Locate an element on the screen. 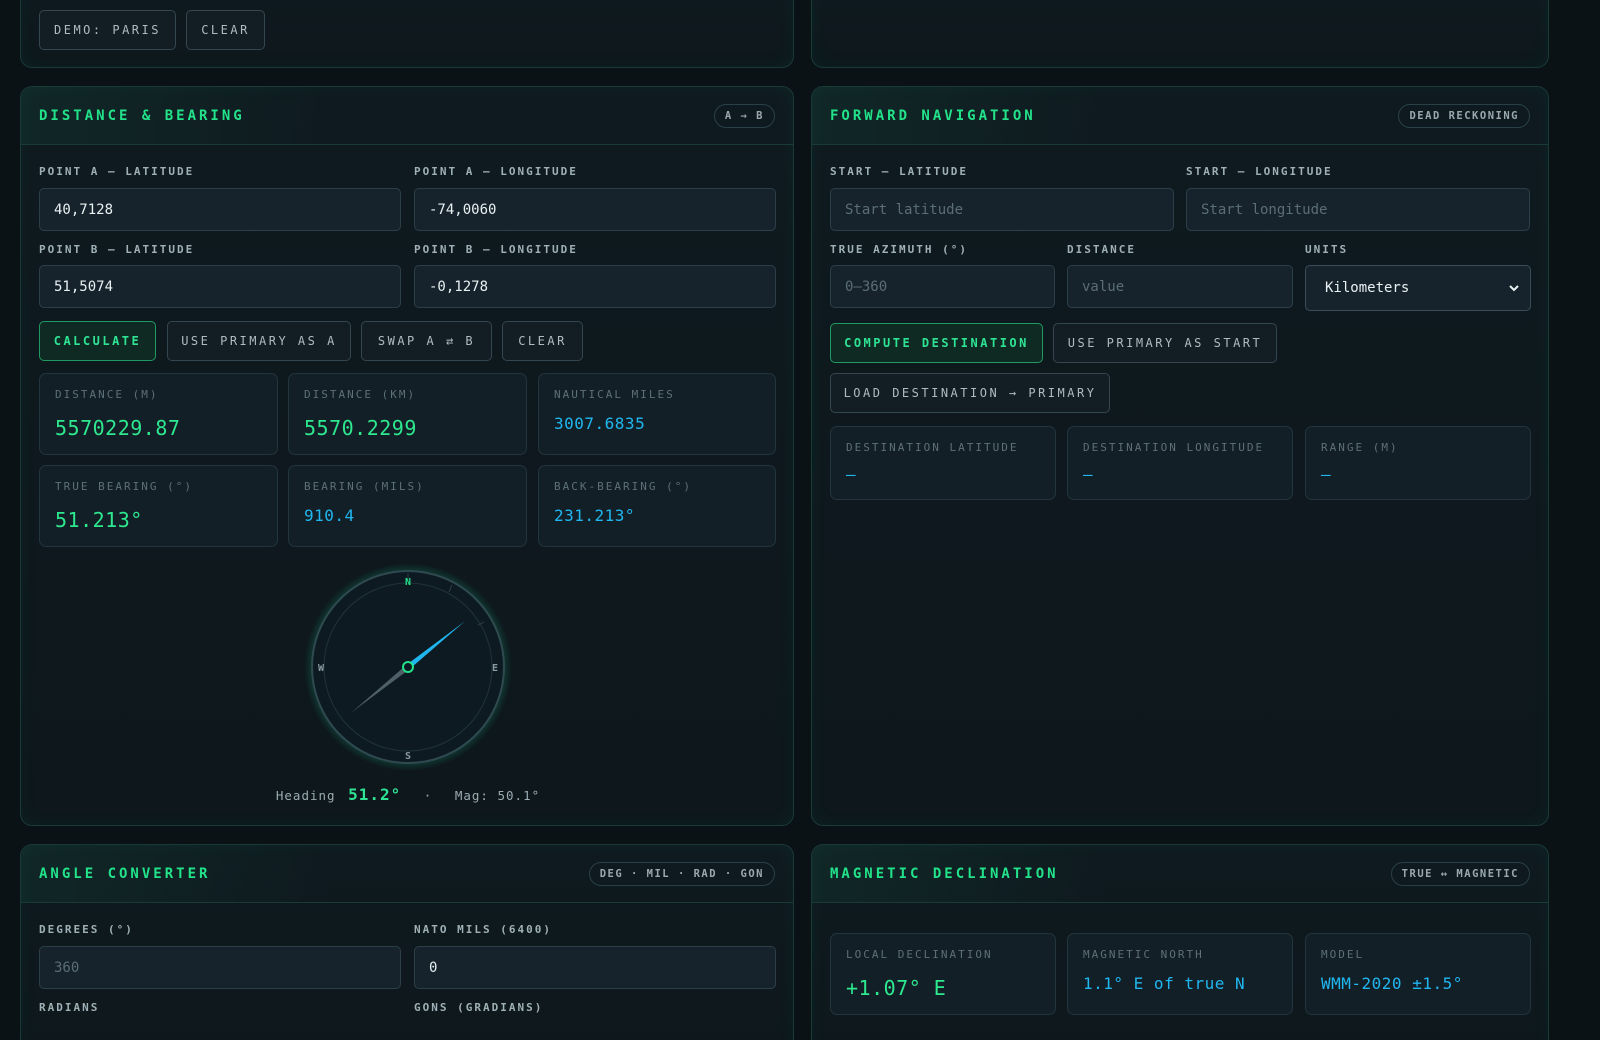 The height and width of the screenshot is (1040, 1600). result-label: LOCAL DECLINATION is located at coordinates (919, 954).